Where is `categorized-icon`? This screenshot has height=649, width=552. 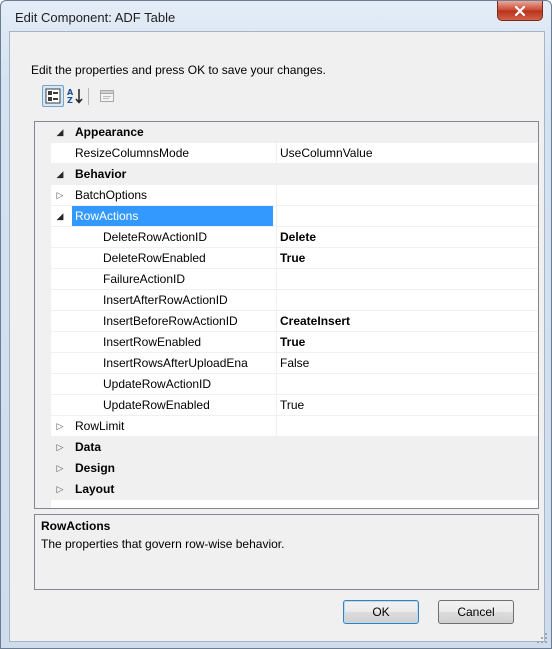
categorized-icon is located at coordinates (53, 96).